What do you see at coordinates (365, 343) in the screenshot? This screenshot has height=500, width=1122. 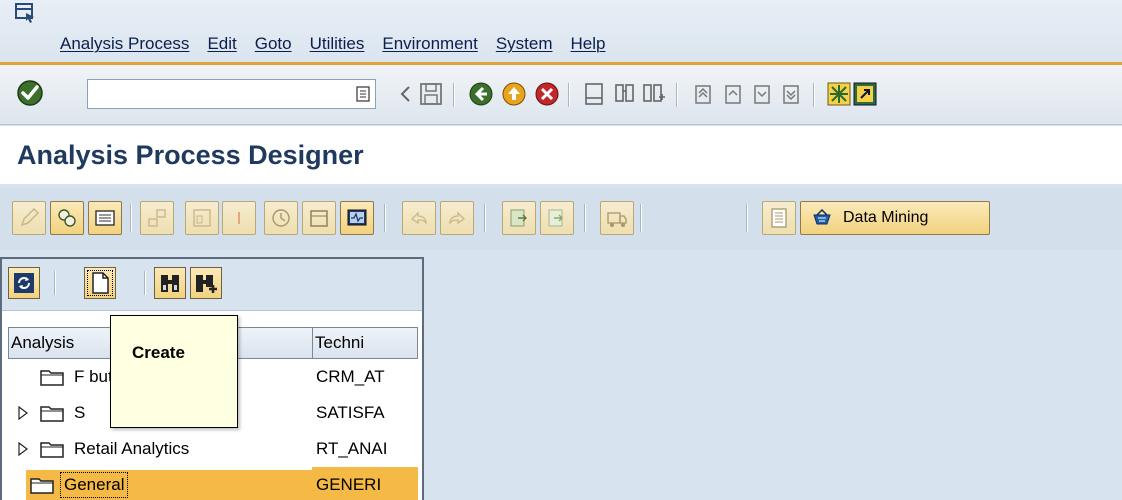 I see `column-header-technical-name: Techni` at bounding box center [365, 343].